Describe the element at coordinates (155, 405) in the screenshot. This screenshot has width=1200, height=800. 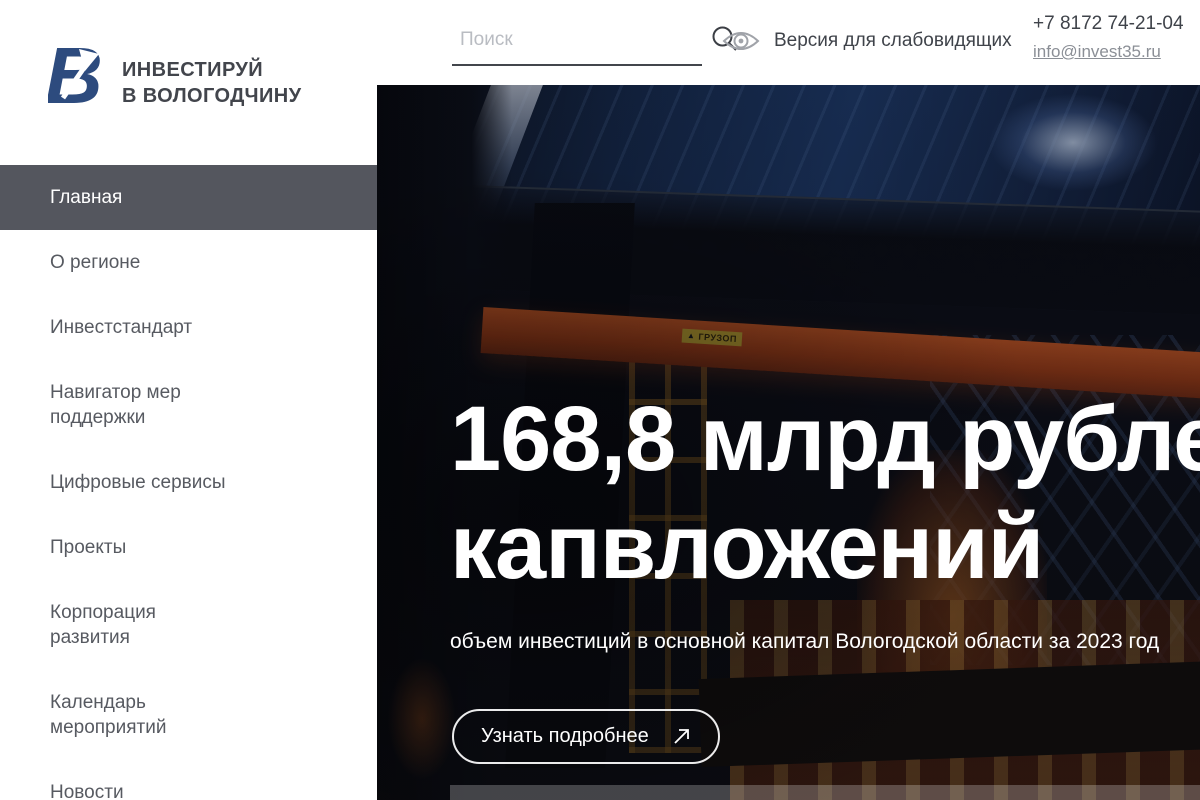
I see `sidebar-item-support-navigator: Навигатор мер поддержки` at that location.